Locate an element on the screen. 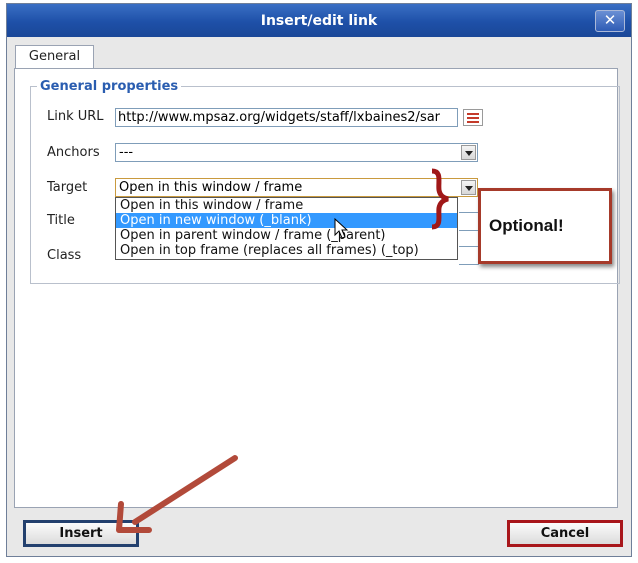  anchors-select: --- is located at coordinates (296, 152).